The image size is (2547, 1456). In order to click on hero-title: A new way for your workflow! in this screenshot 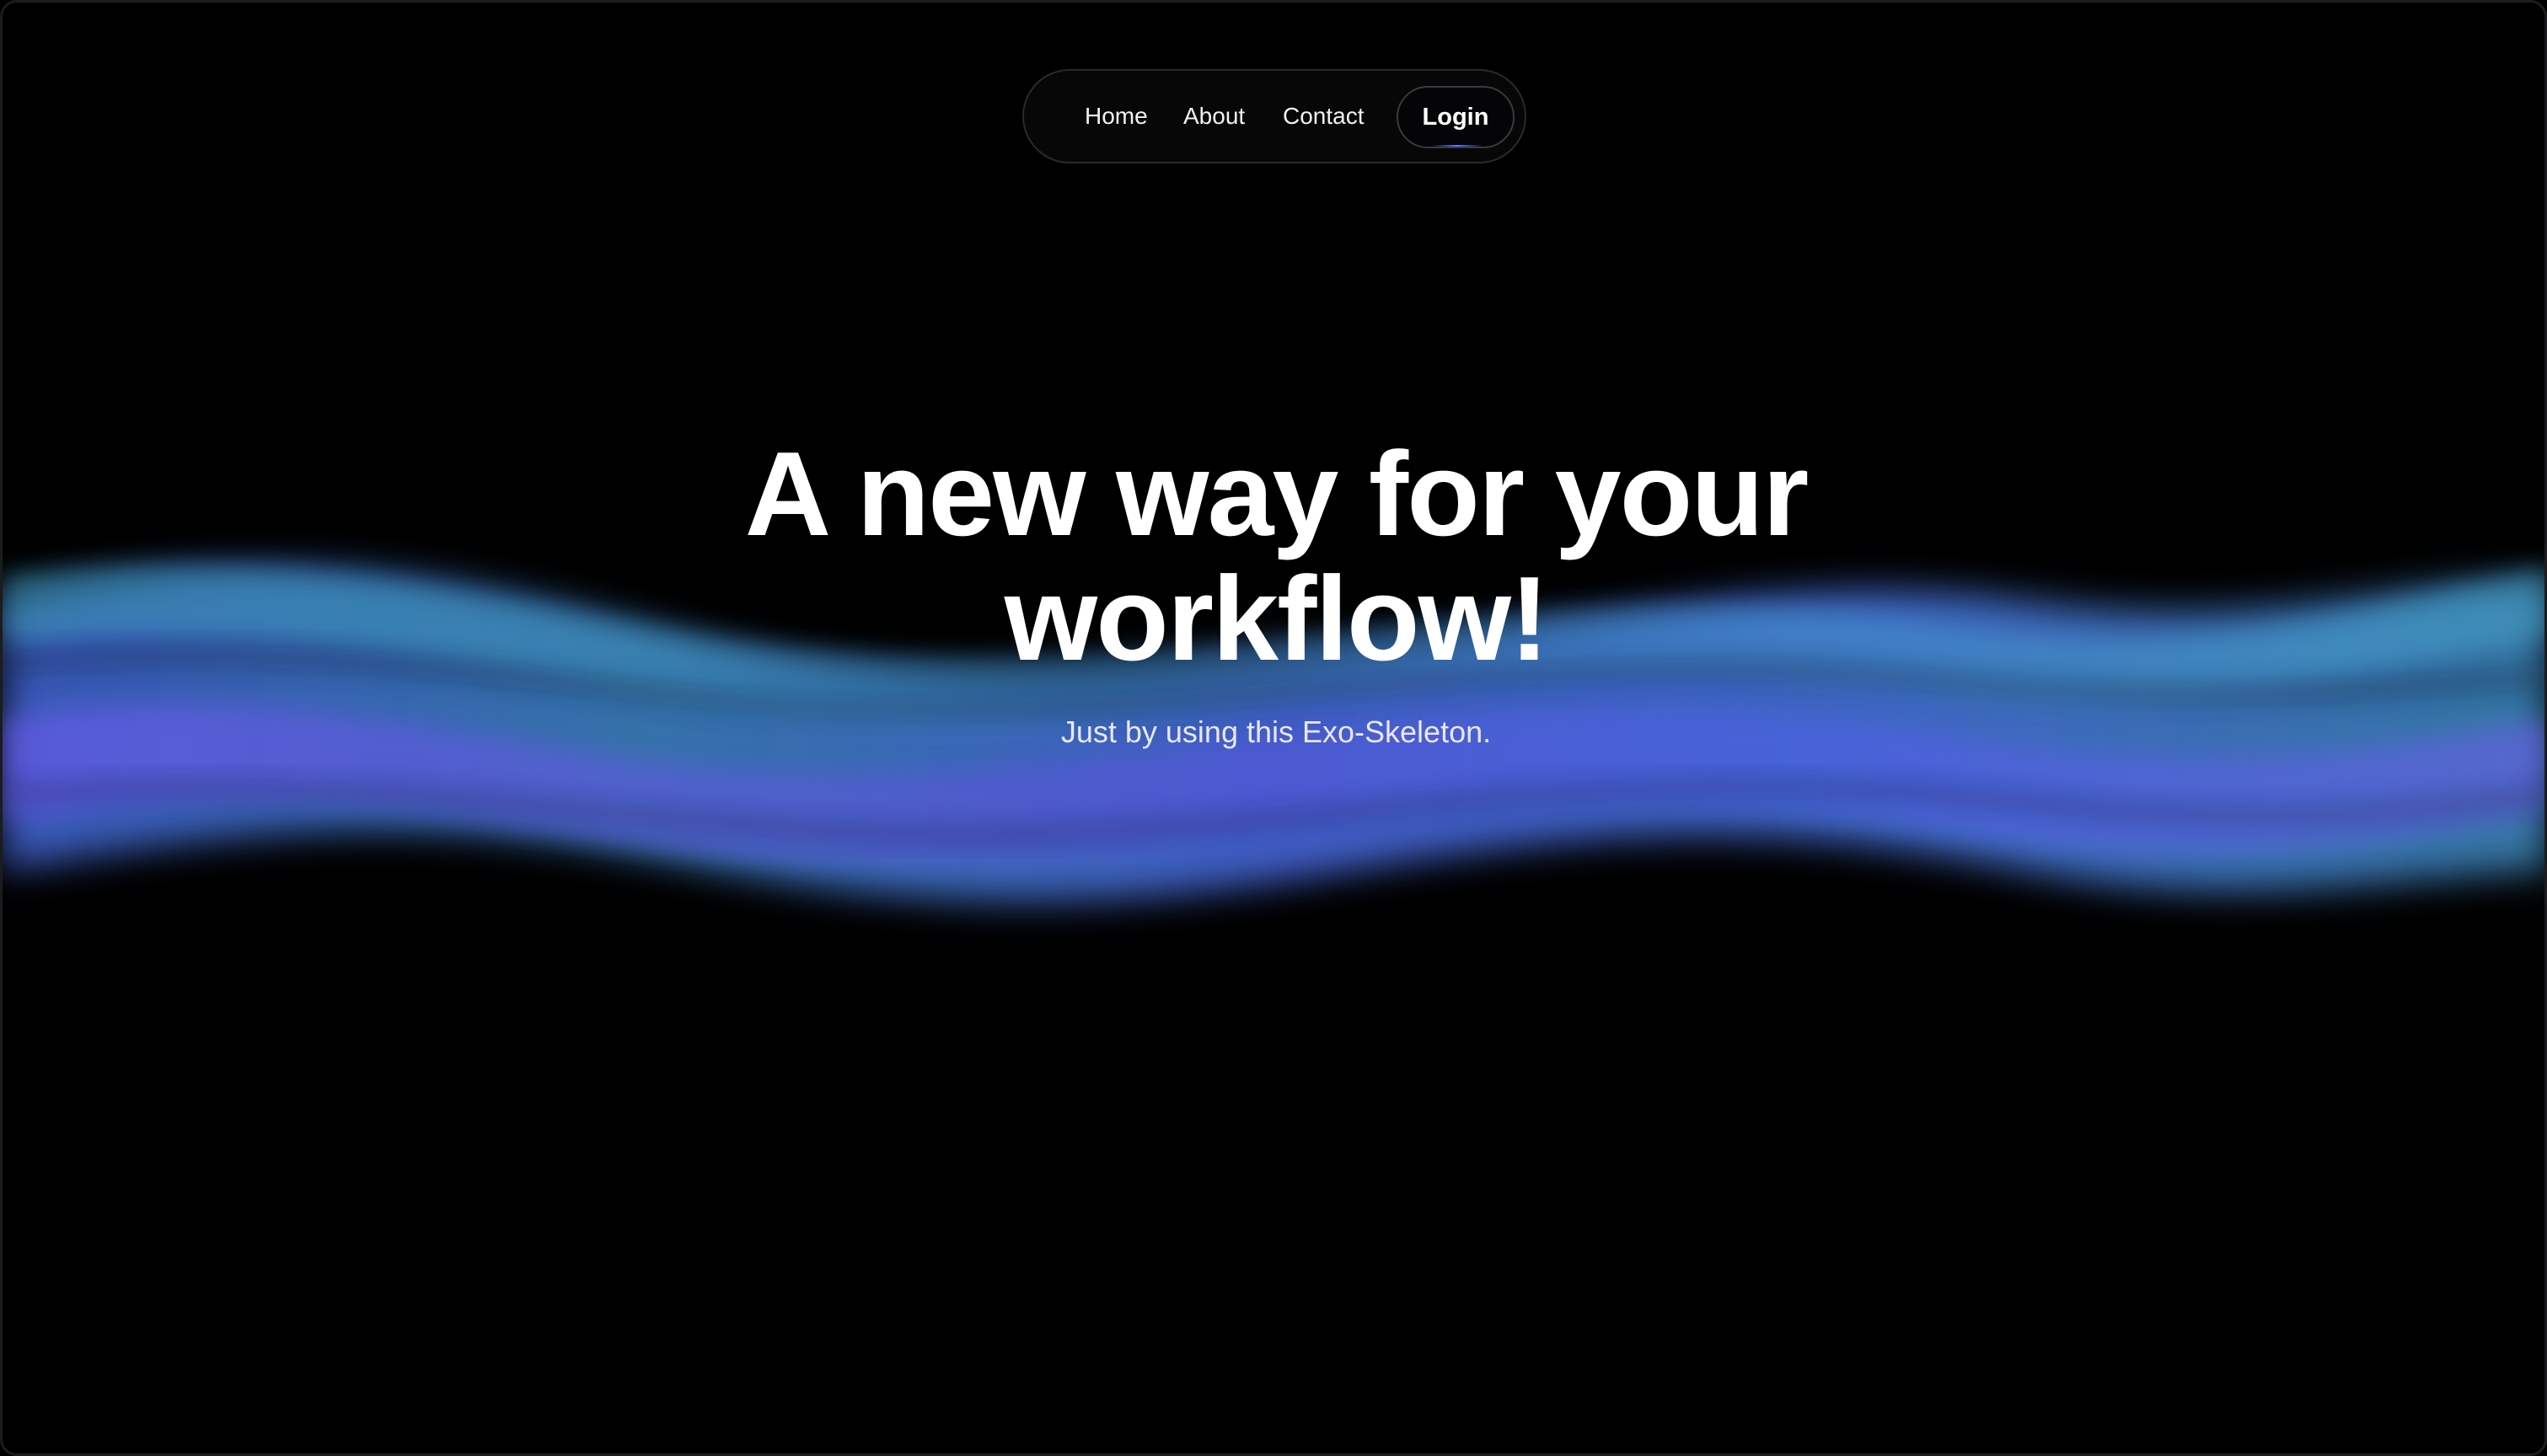, I will do `click(1277, 556)`.